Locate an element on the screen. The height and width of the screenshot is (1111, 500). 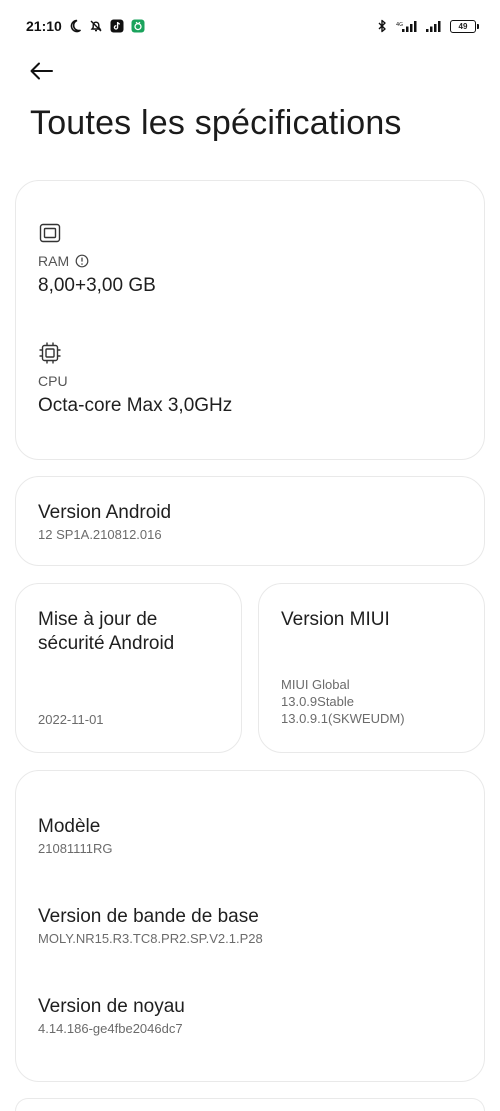
miui-line2: 13.0.9Stable is located at coordinates (318, 701).